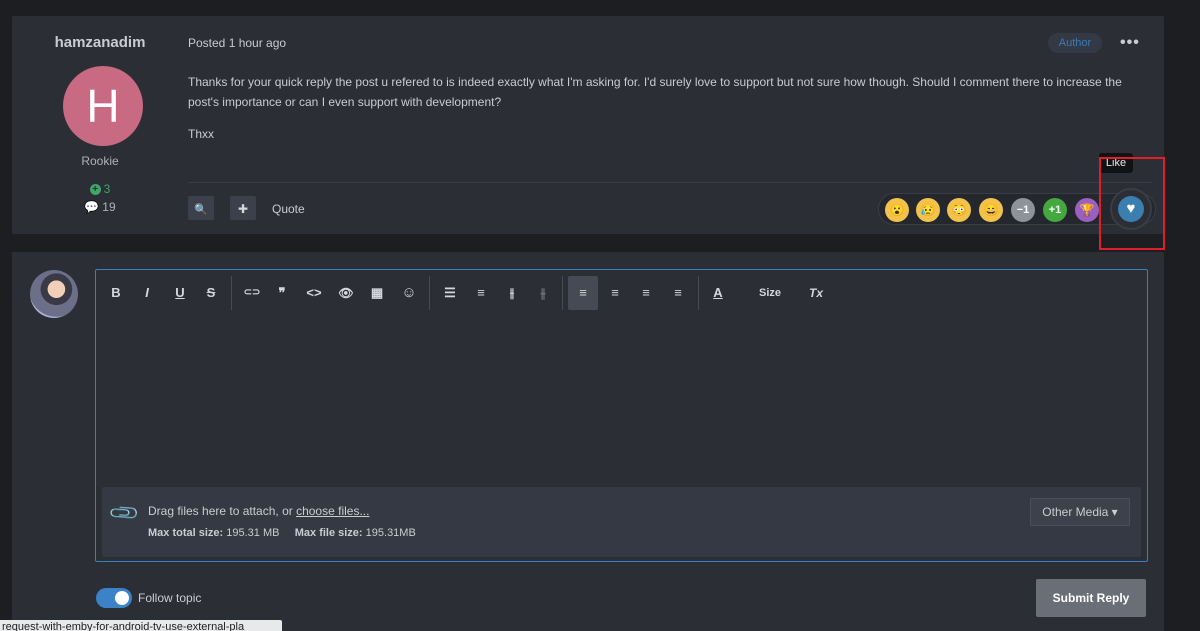 The image size is (1200, 631). I want to click on align-right-button: ≡, so click(646, 293).